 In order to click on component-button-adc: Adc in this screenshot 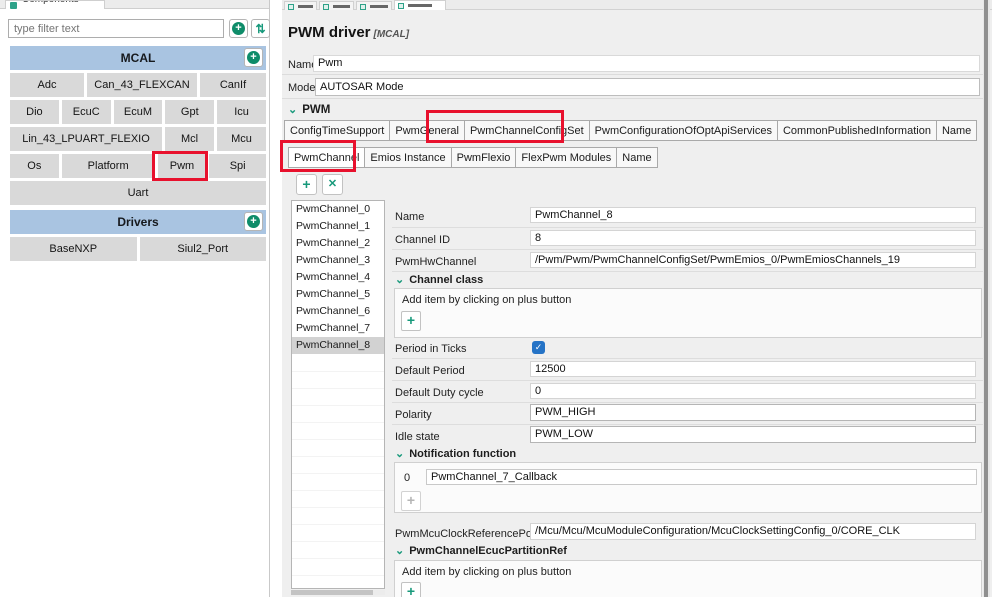, I will do `click(47, 85)`.